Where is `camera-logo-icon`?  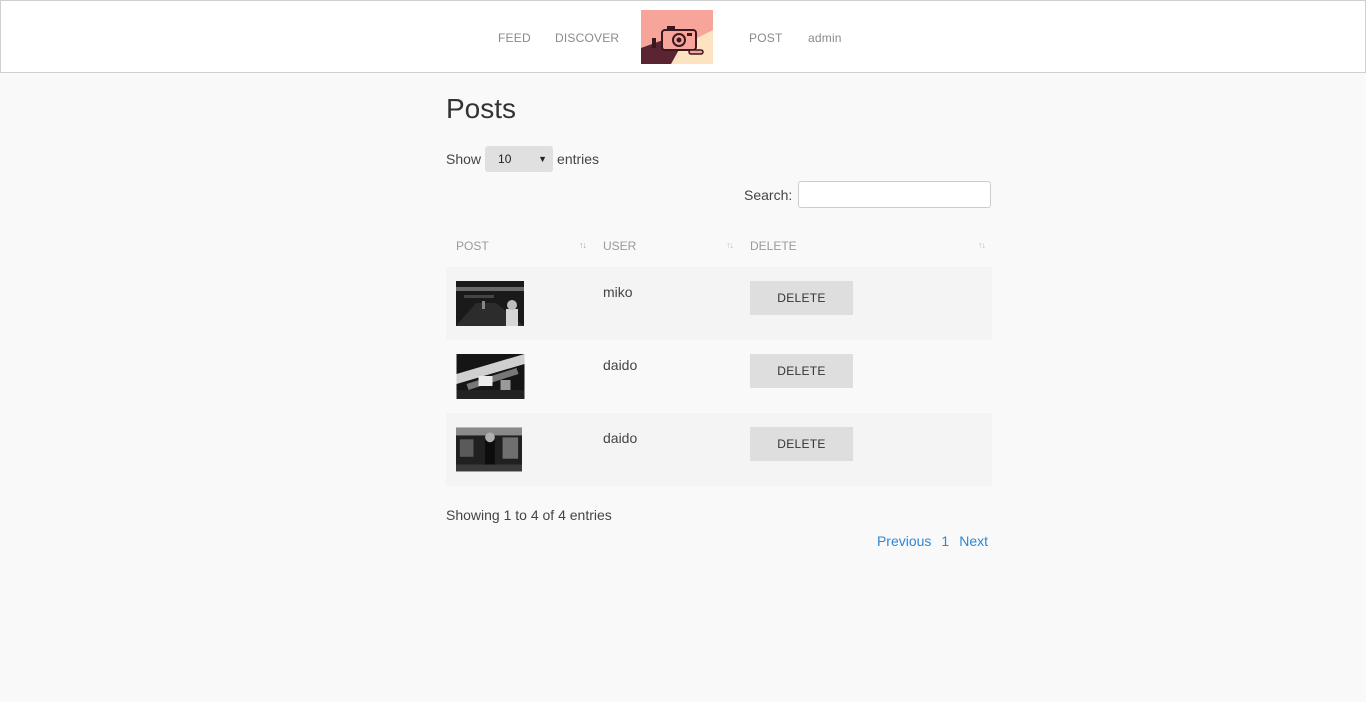
camera-logo-icon is located at coordinates (677, 37).